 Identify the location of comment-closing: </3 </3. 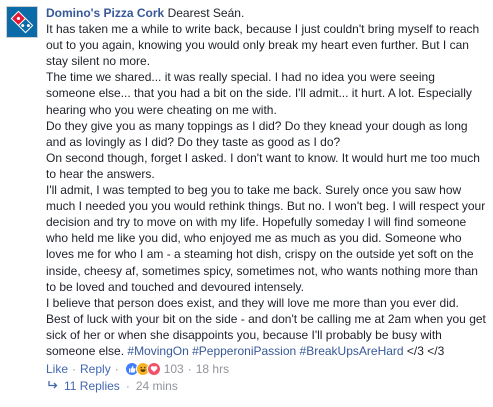
(425, 350).